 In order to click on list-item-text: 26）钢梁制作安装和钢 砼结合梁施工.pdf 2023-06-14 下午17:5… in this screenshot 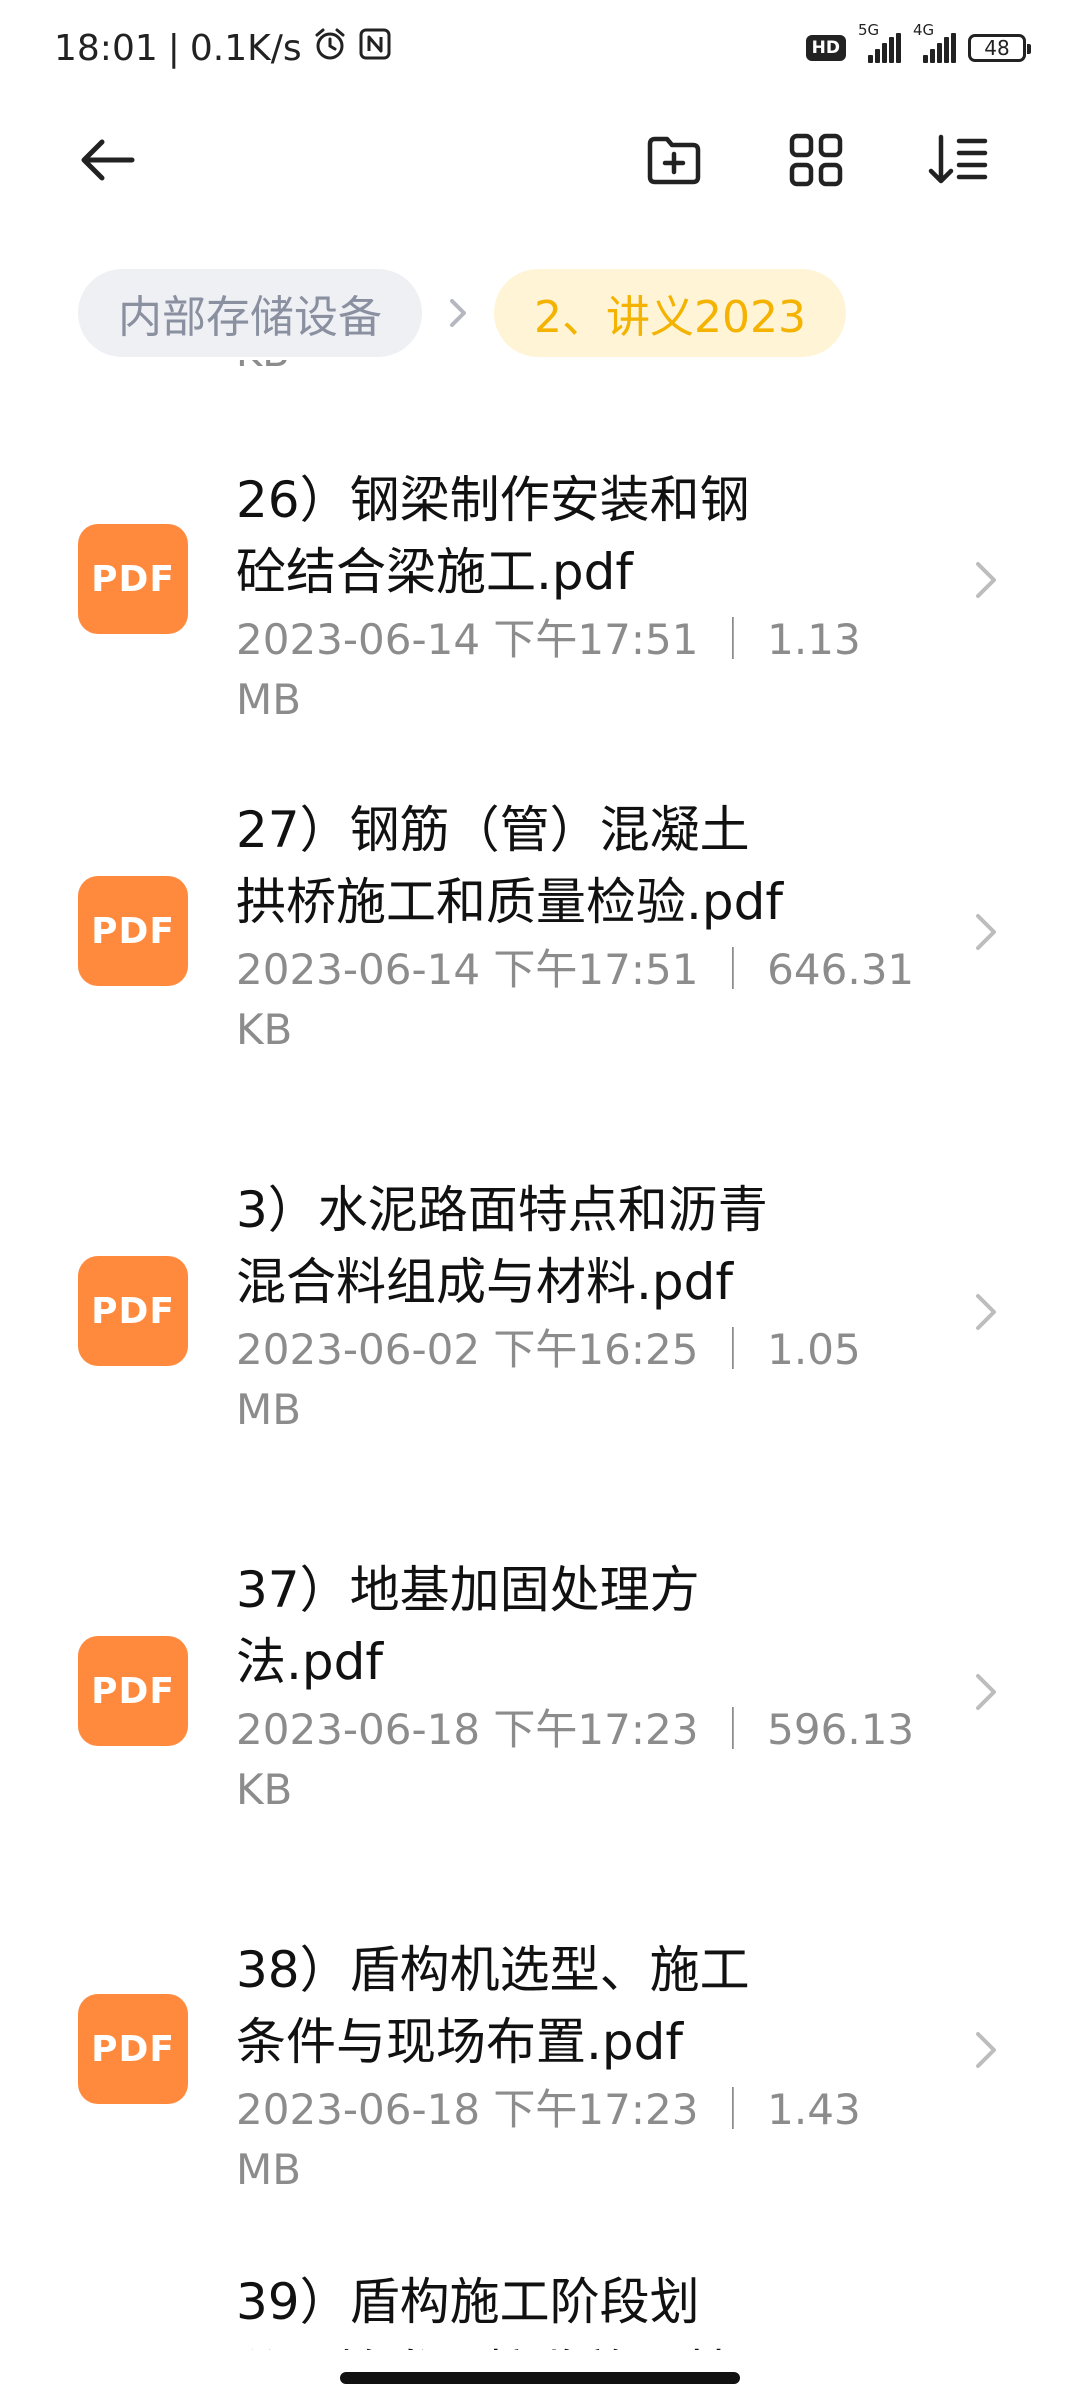, I will do `click(586, 597)`.